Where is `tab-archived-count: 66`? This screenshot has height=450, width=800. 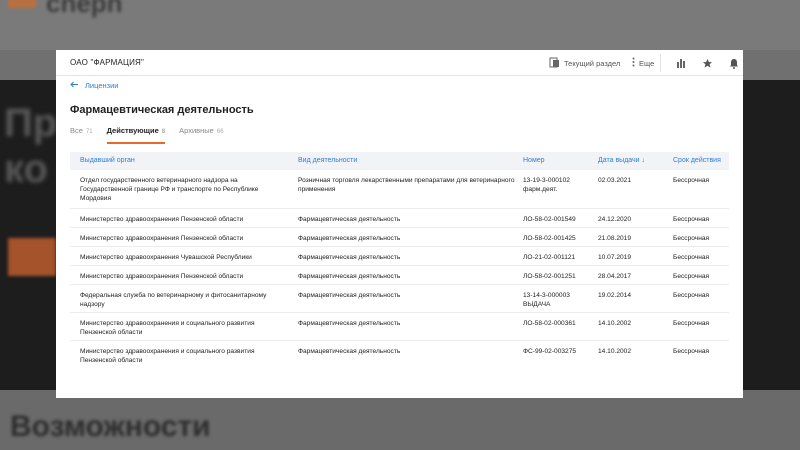
tab-archived-count: 66 is located at coordinates (220, 132).